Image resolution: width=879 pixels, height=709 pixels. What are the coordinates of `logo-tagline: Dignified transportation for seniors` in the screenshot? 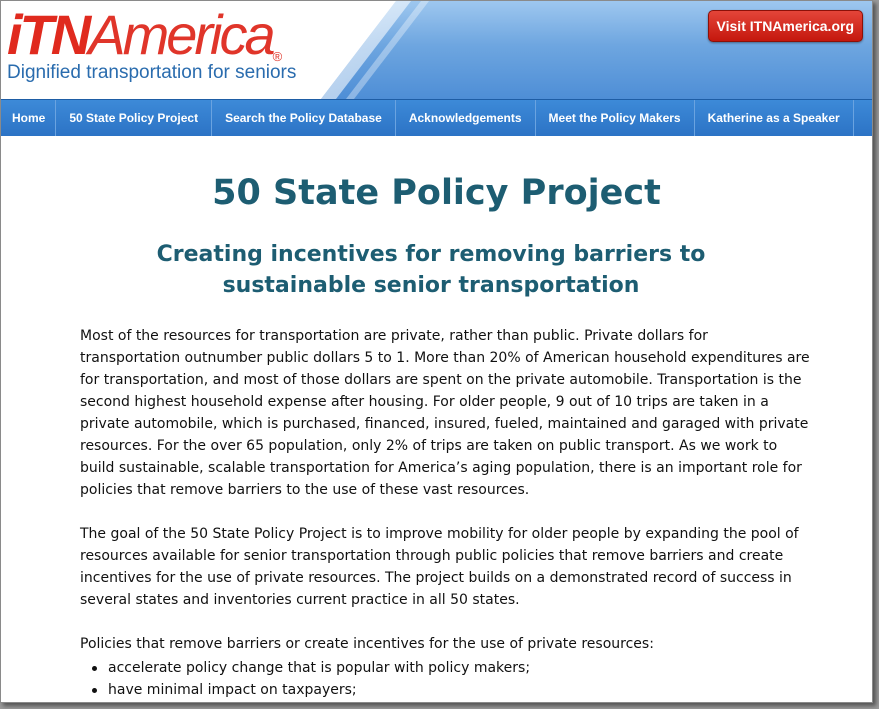 It's located at (152, 72).